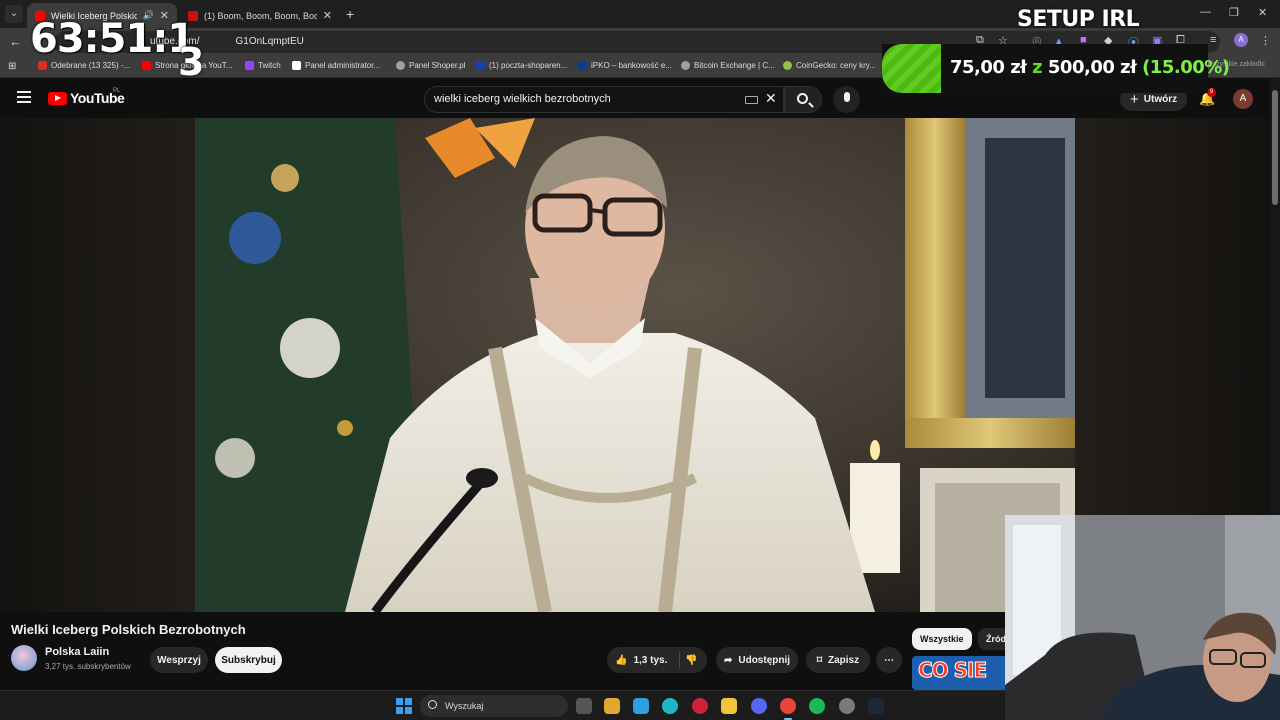  Describe the element at coordinates (42, 65) in the screenshot. I see `gmail-icon` at that location.